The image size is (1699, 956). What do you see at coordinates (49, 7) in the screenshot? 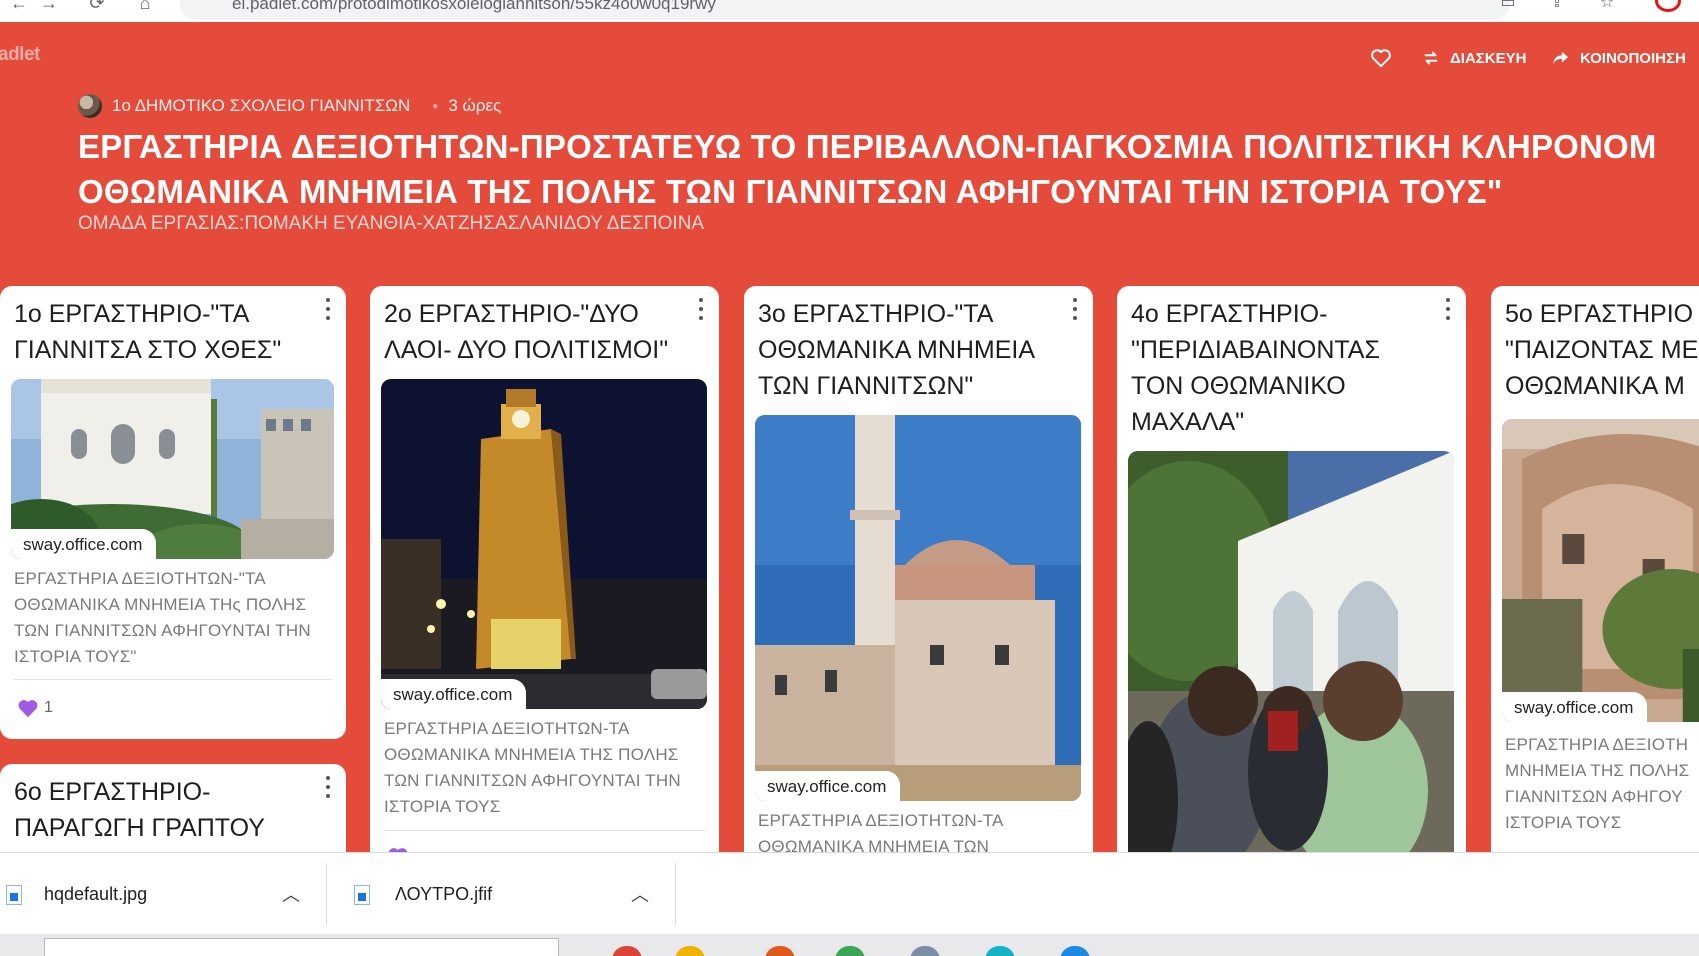
I see `forward-icon: →` at bounding box center [49, 7].